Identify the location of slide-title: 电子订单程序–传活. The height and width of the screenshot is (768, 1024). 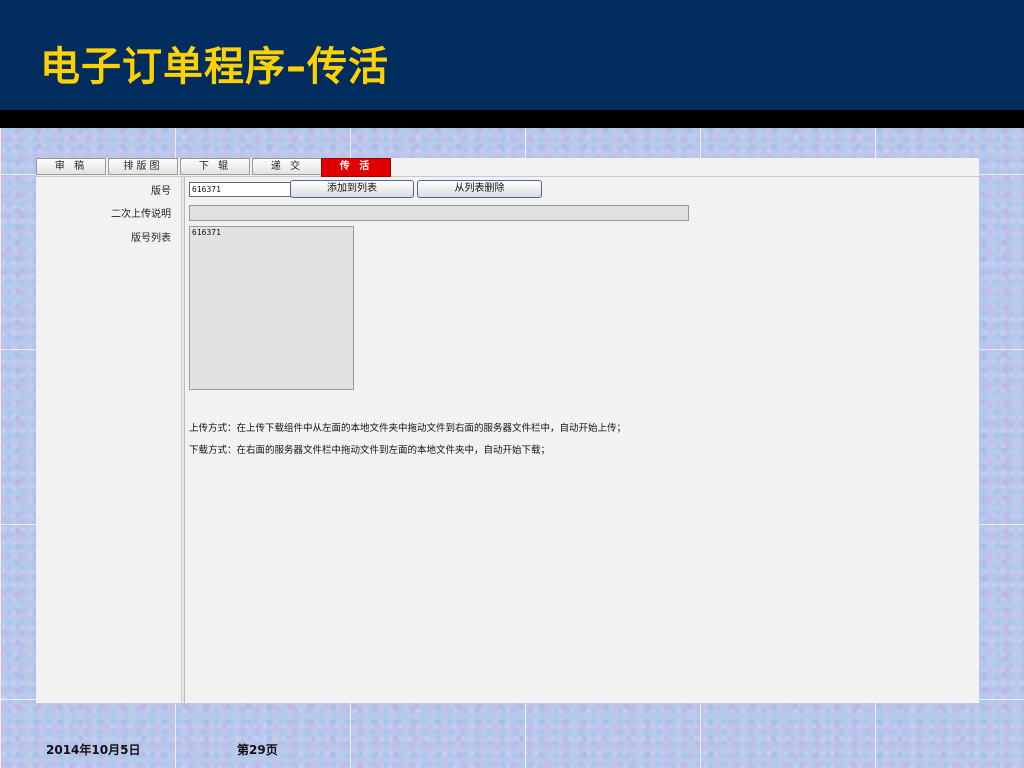
(214, 67).